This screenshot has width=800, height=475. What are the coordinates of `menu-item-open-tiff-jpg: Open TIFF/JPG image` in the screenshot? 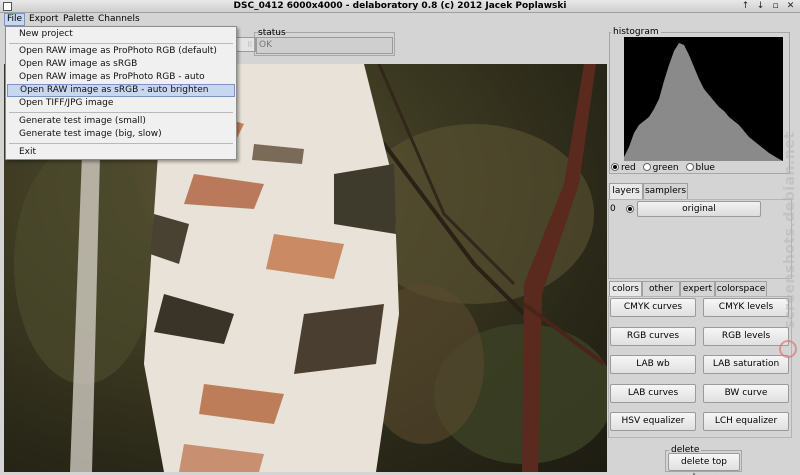 It's located at (121, 103).